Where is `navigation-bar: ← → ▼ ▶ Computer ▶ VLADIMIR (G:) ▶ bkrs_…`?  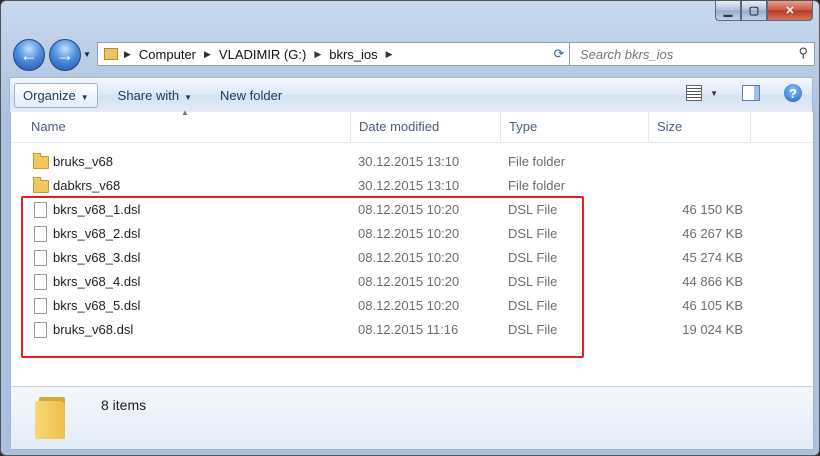
navigation-bar: ← → ▼ ▶ Computer ▶ VLADIMIR (G:) ▶ bkrs_… is located at coordinates (412, 55).